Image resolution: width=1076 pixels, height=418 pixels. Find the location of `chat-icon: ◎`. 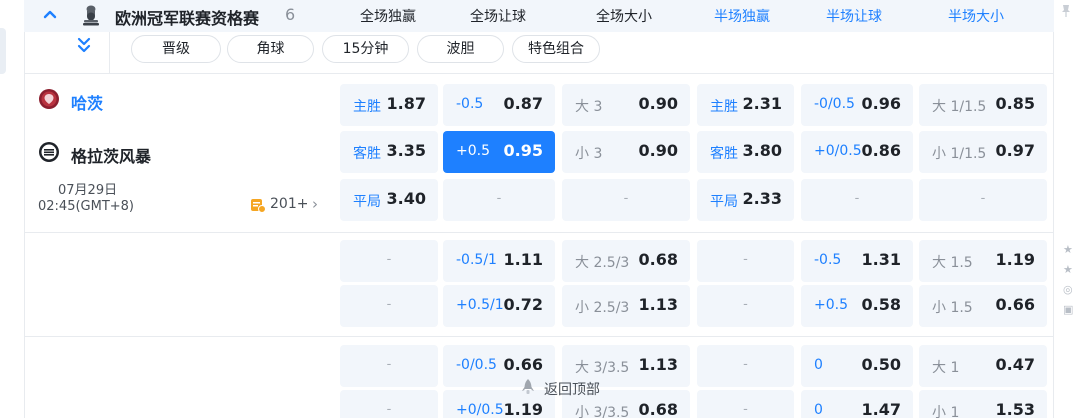

chat-icon: ◎ is located at coordinates (1069, 290).